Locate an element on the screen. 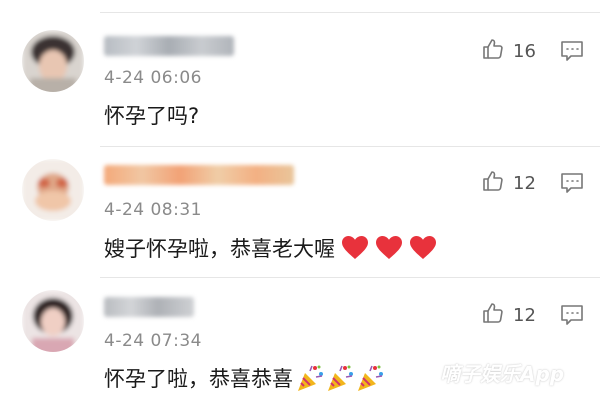  like-button: 16 is located at coordinates (508, 51).